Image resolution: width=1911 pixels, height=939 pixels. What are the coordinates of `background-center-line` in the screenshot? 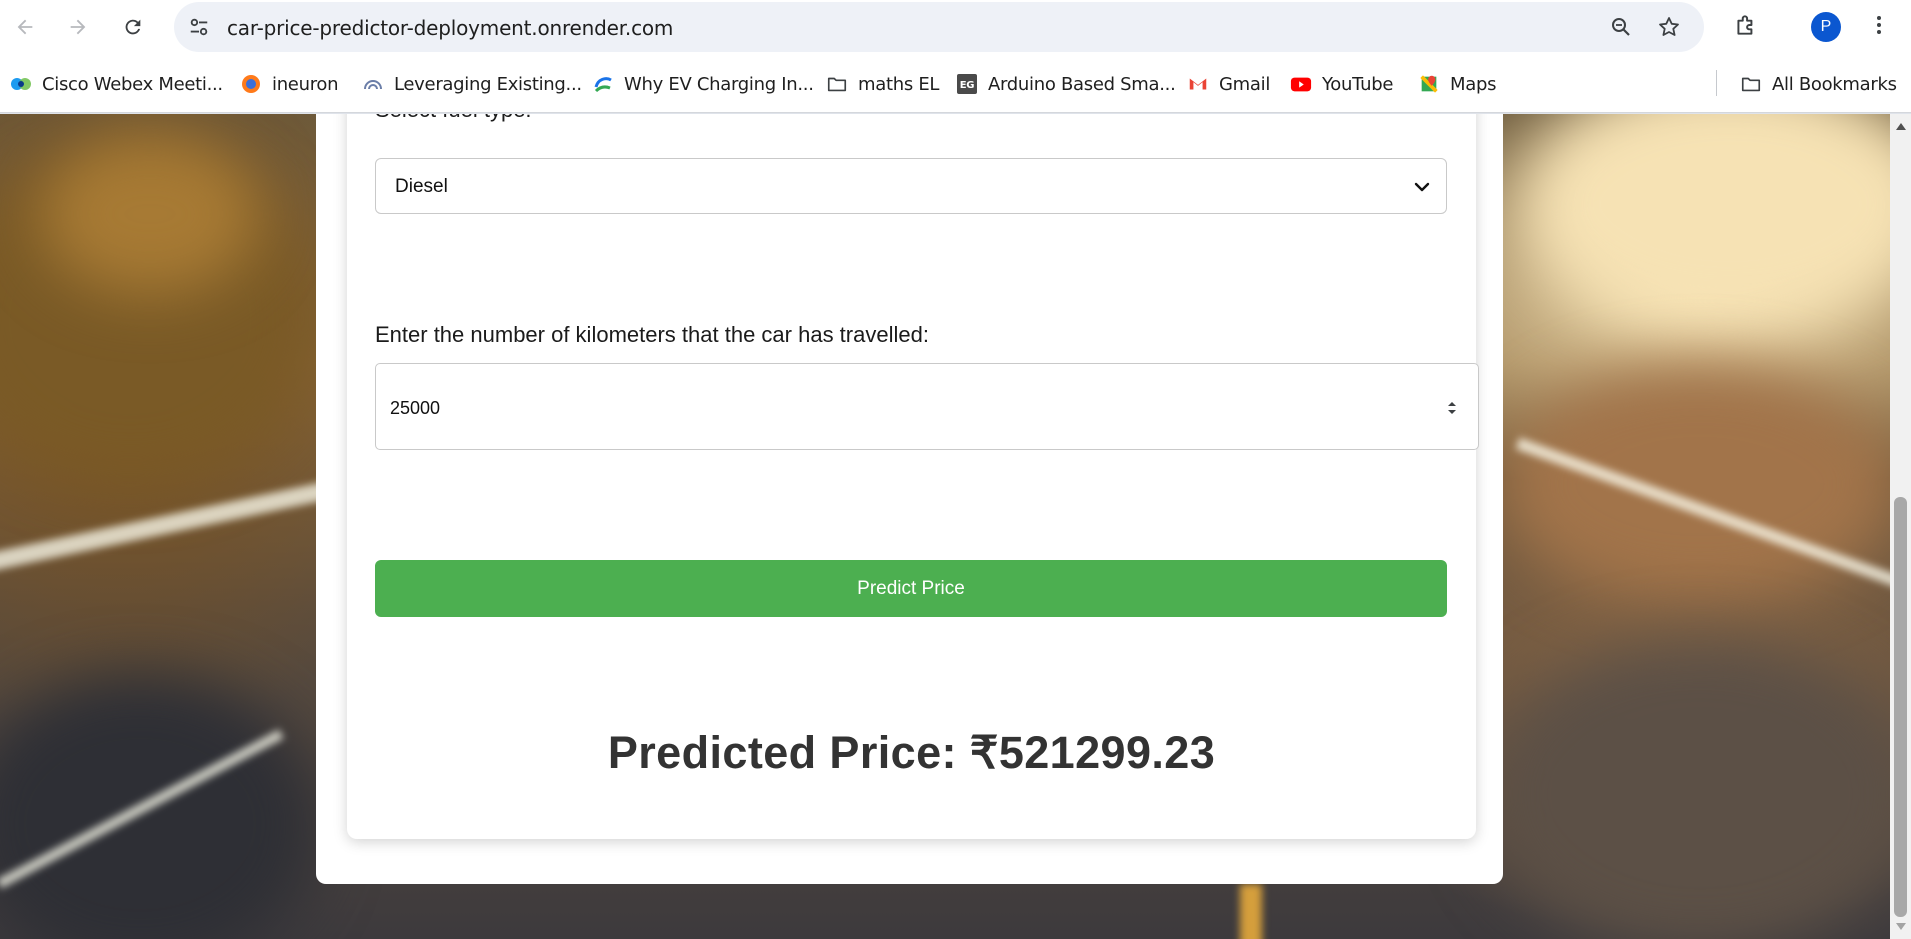 It's located at (1251, 911).